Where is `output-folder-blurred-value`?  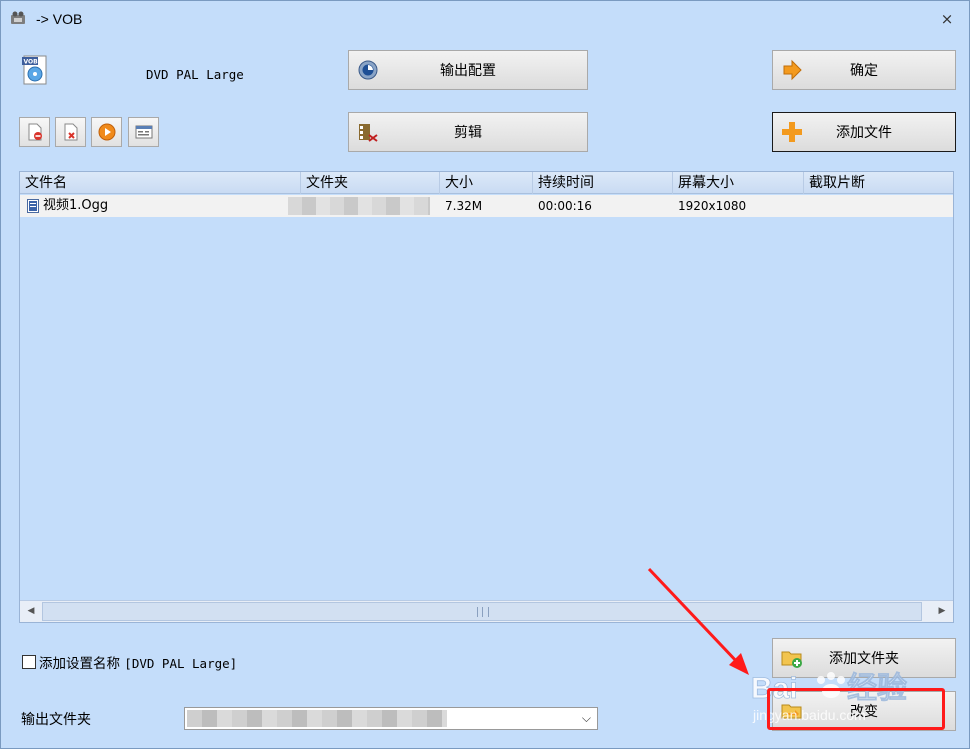
output-folder-blurred-value is located at coordinates (317, 718).